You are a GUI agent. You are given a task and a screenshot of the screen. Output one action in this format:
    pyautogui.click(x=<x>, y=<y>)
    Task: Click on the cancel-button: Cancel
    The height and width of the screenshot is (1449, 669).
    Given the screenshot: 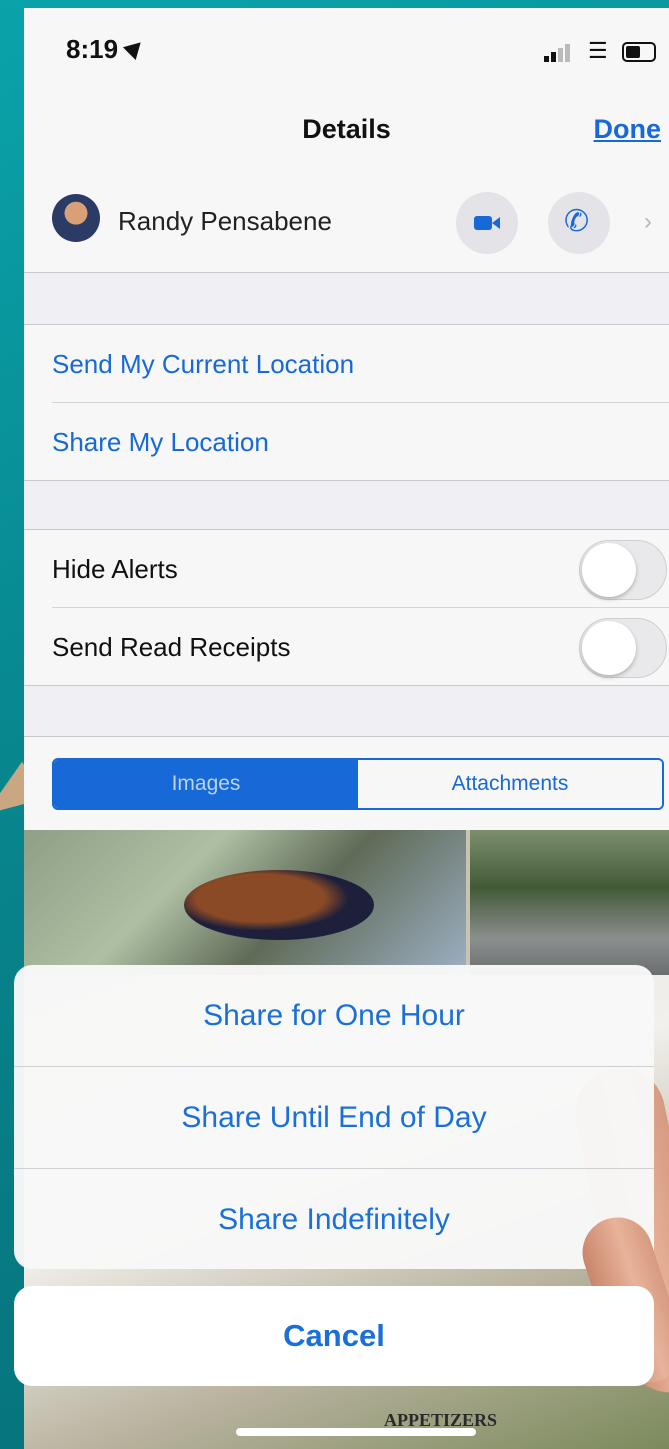 What is the action you would take?
    pyautogui.click(x=334, y=1336)
    